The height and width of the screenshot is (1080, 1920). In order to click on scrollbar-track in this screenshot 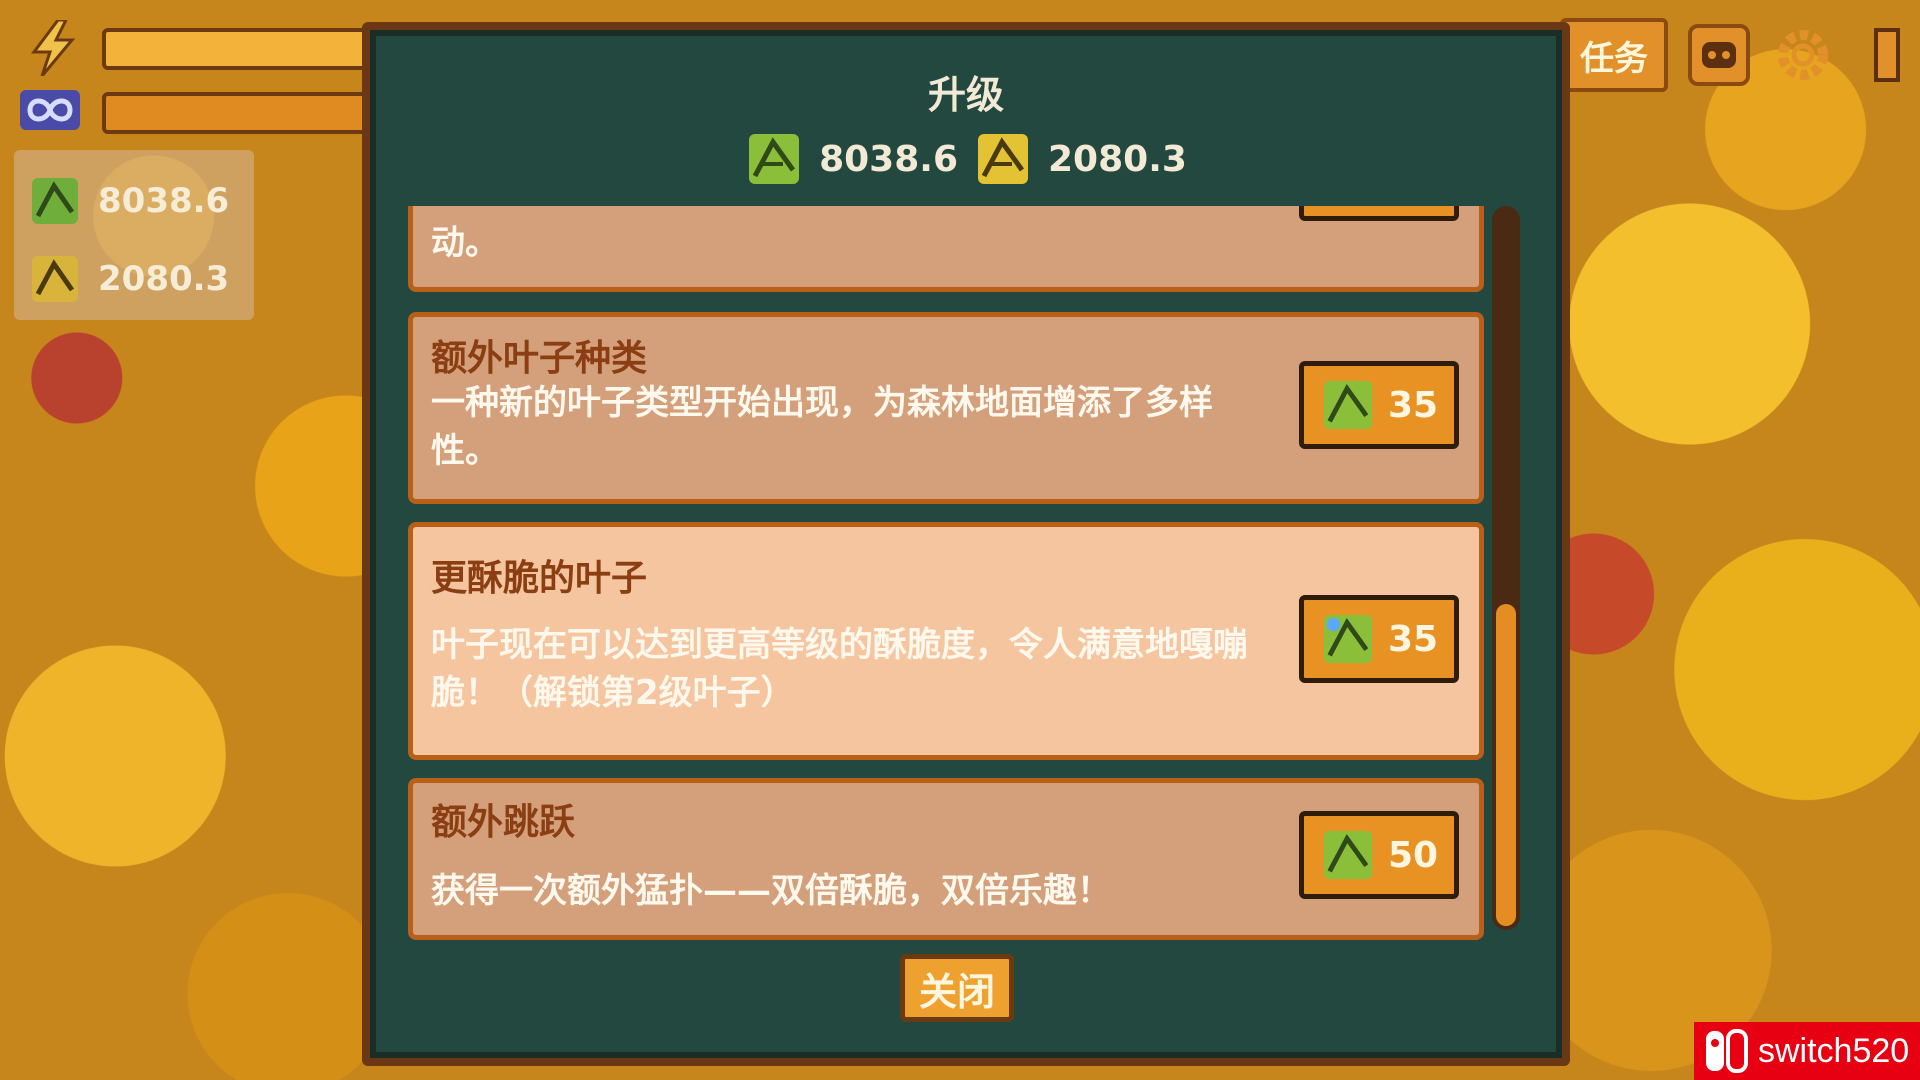, I will do `click(1506, 568)`.